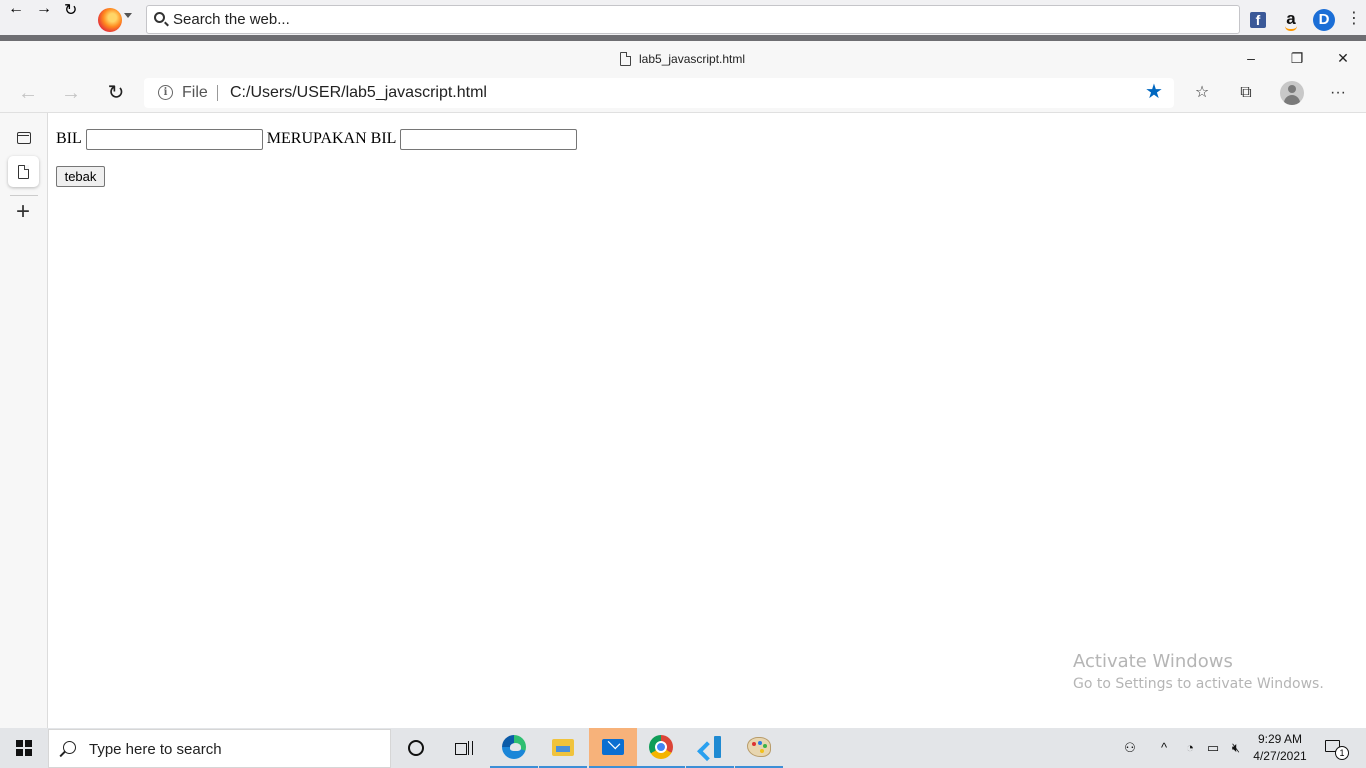 The width and height of the screenshot is (1366, 768). I want to click on people-icon: ⚇, so click(1130, 748).